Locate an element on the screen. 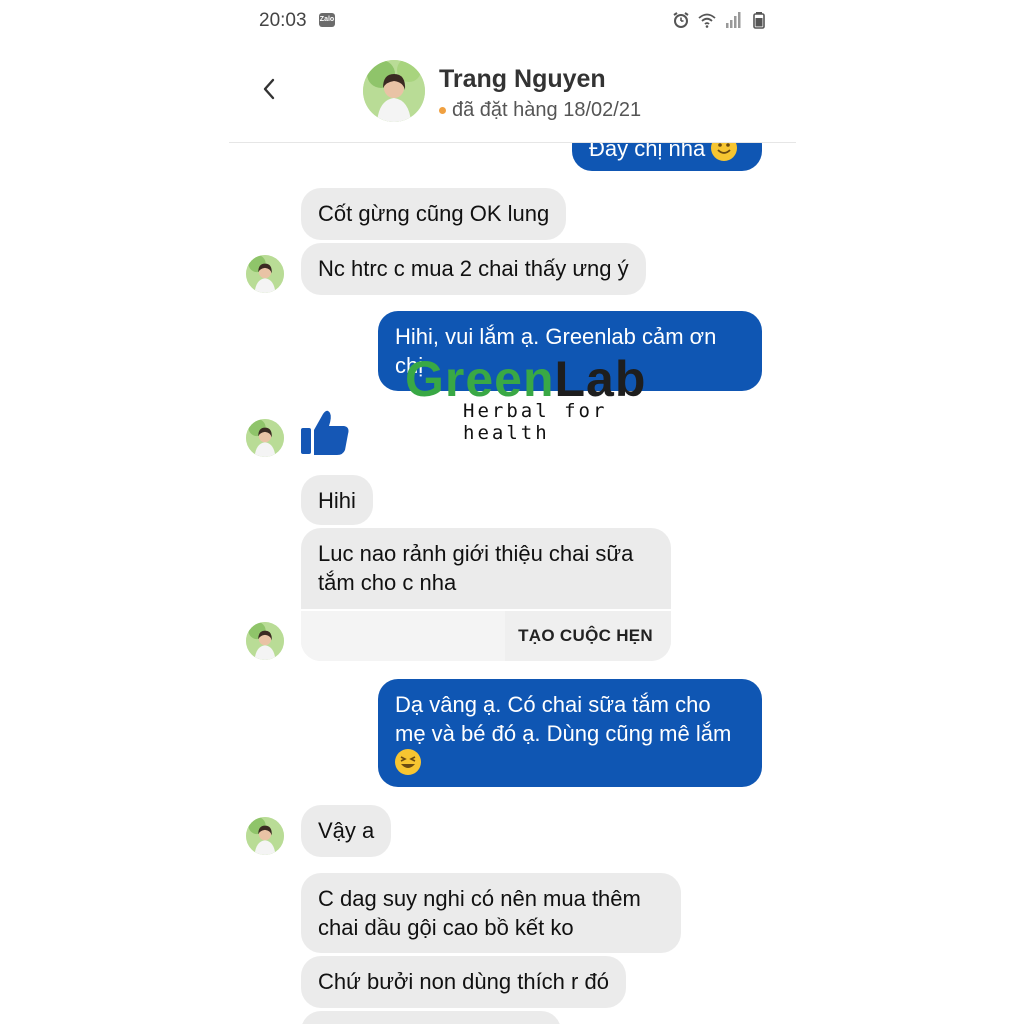  back-button is located at coordinates (270, 89).